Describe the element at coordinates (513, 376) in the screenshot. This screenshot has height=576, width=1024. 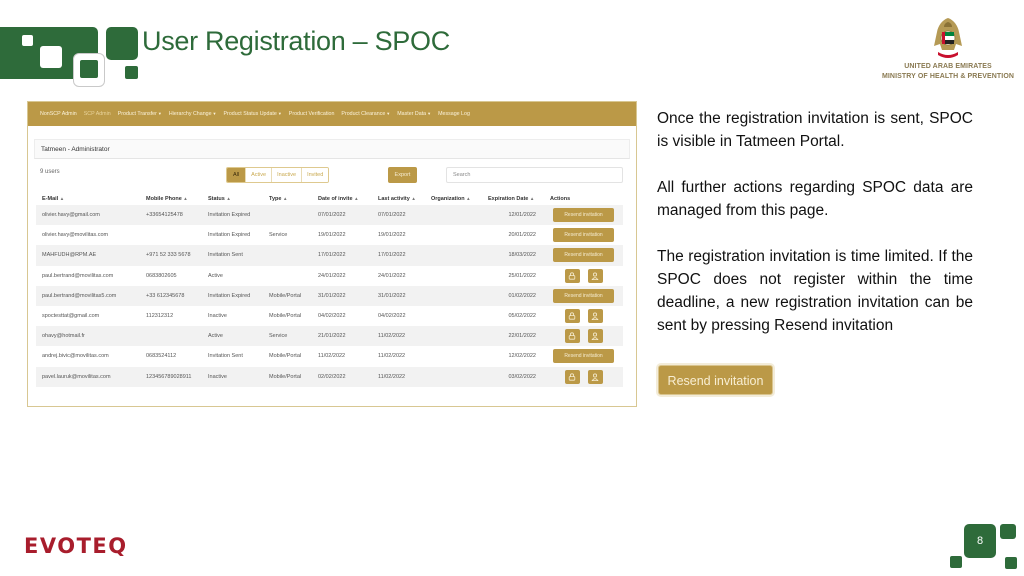
I see `cell-expiry: 03/02/2022` at that location.